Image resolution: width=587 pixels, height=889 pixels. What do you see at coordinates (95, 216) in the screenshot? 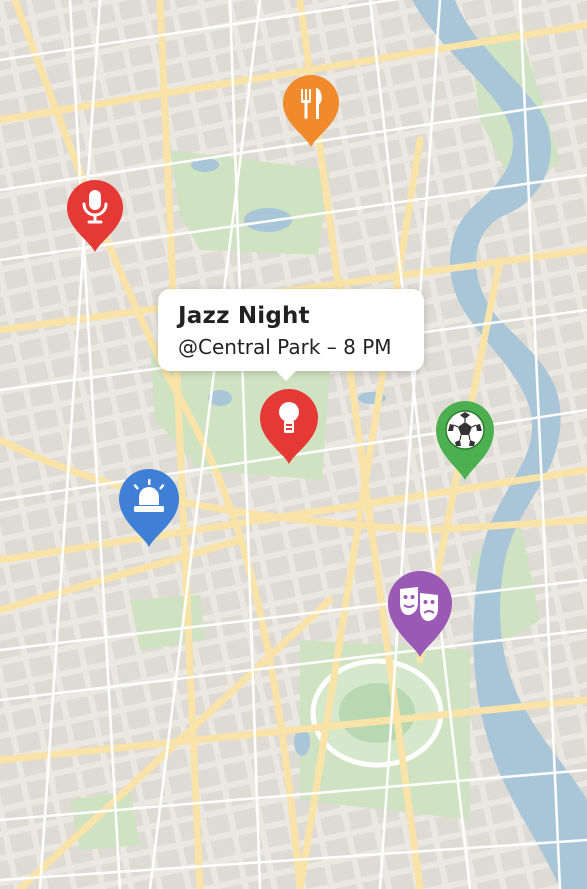
I see `pin-podcast` at bounding box center [95, 216].